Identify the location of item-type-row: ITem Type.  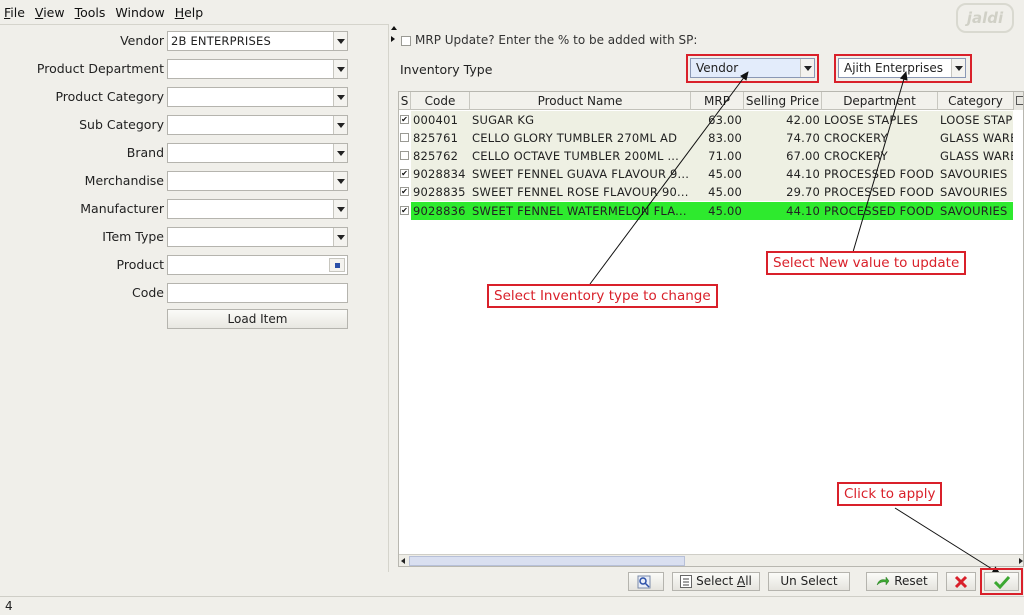
(194, 237).